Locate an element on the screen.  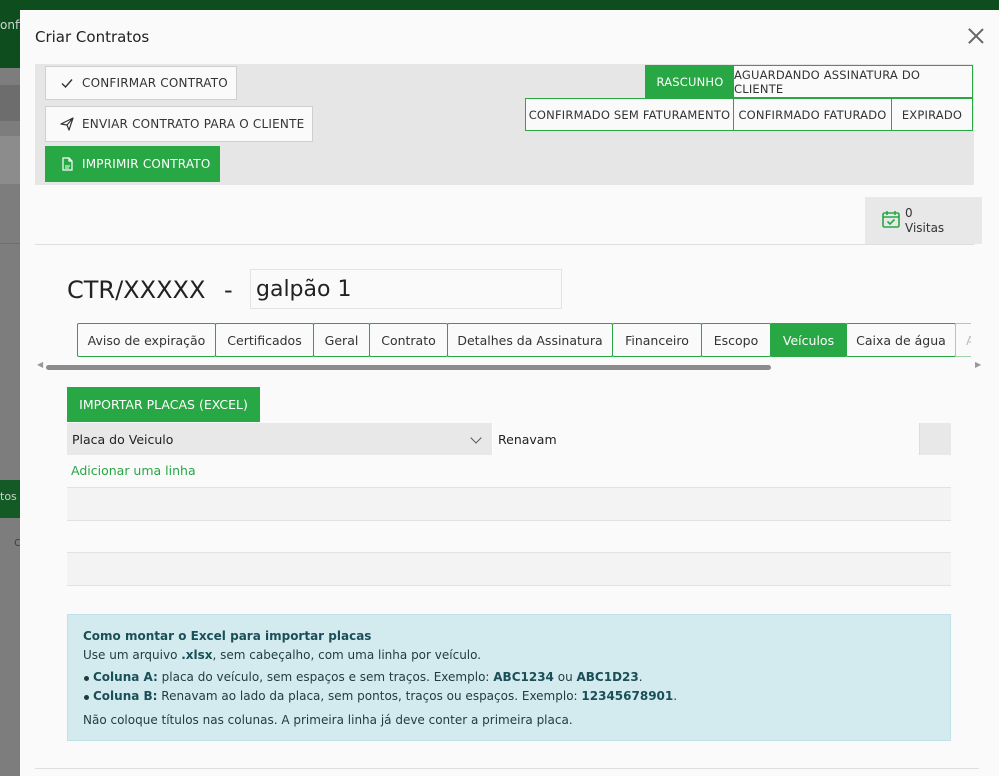
column-renavam-label: Renavam is located at coordinates (527, 439).